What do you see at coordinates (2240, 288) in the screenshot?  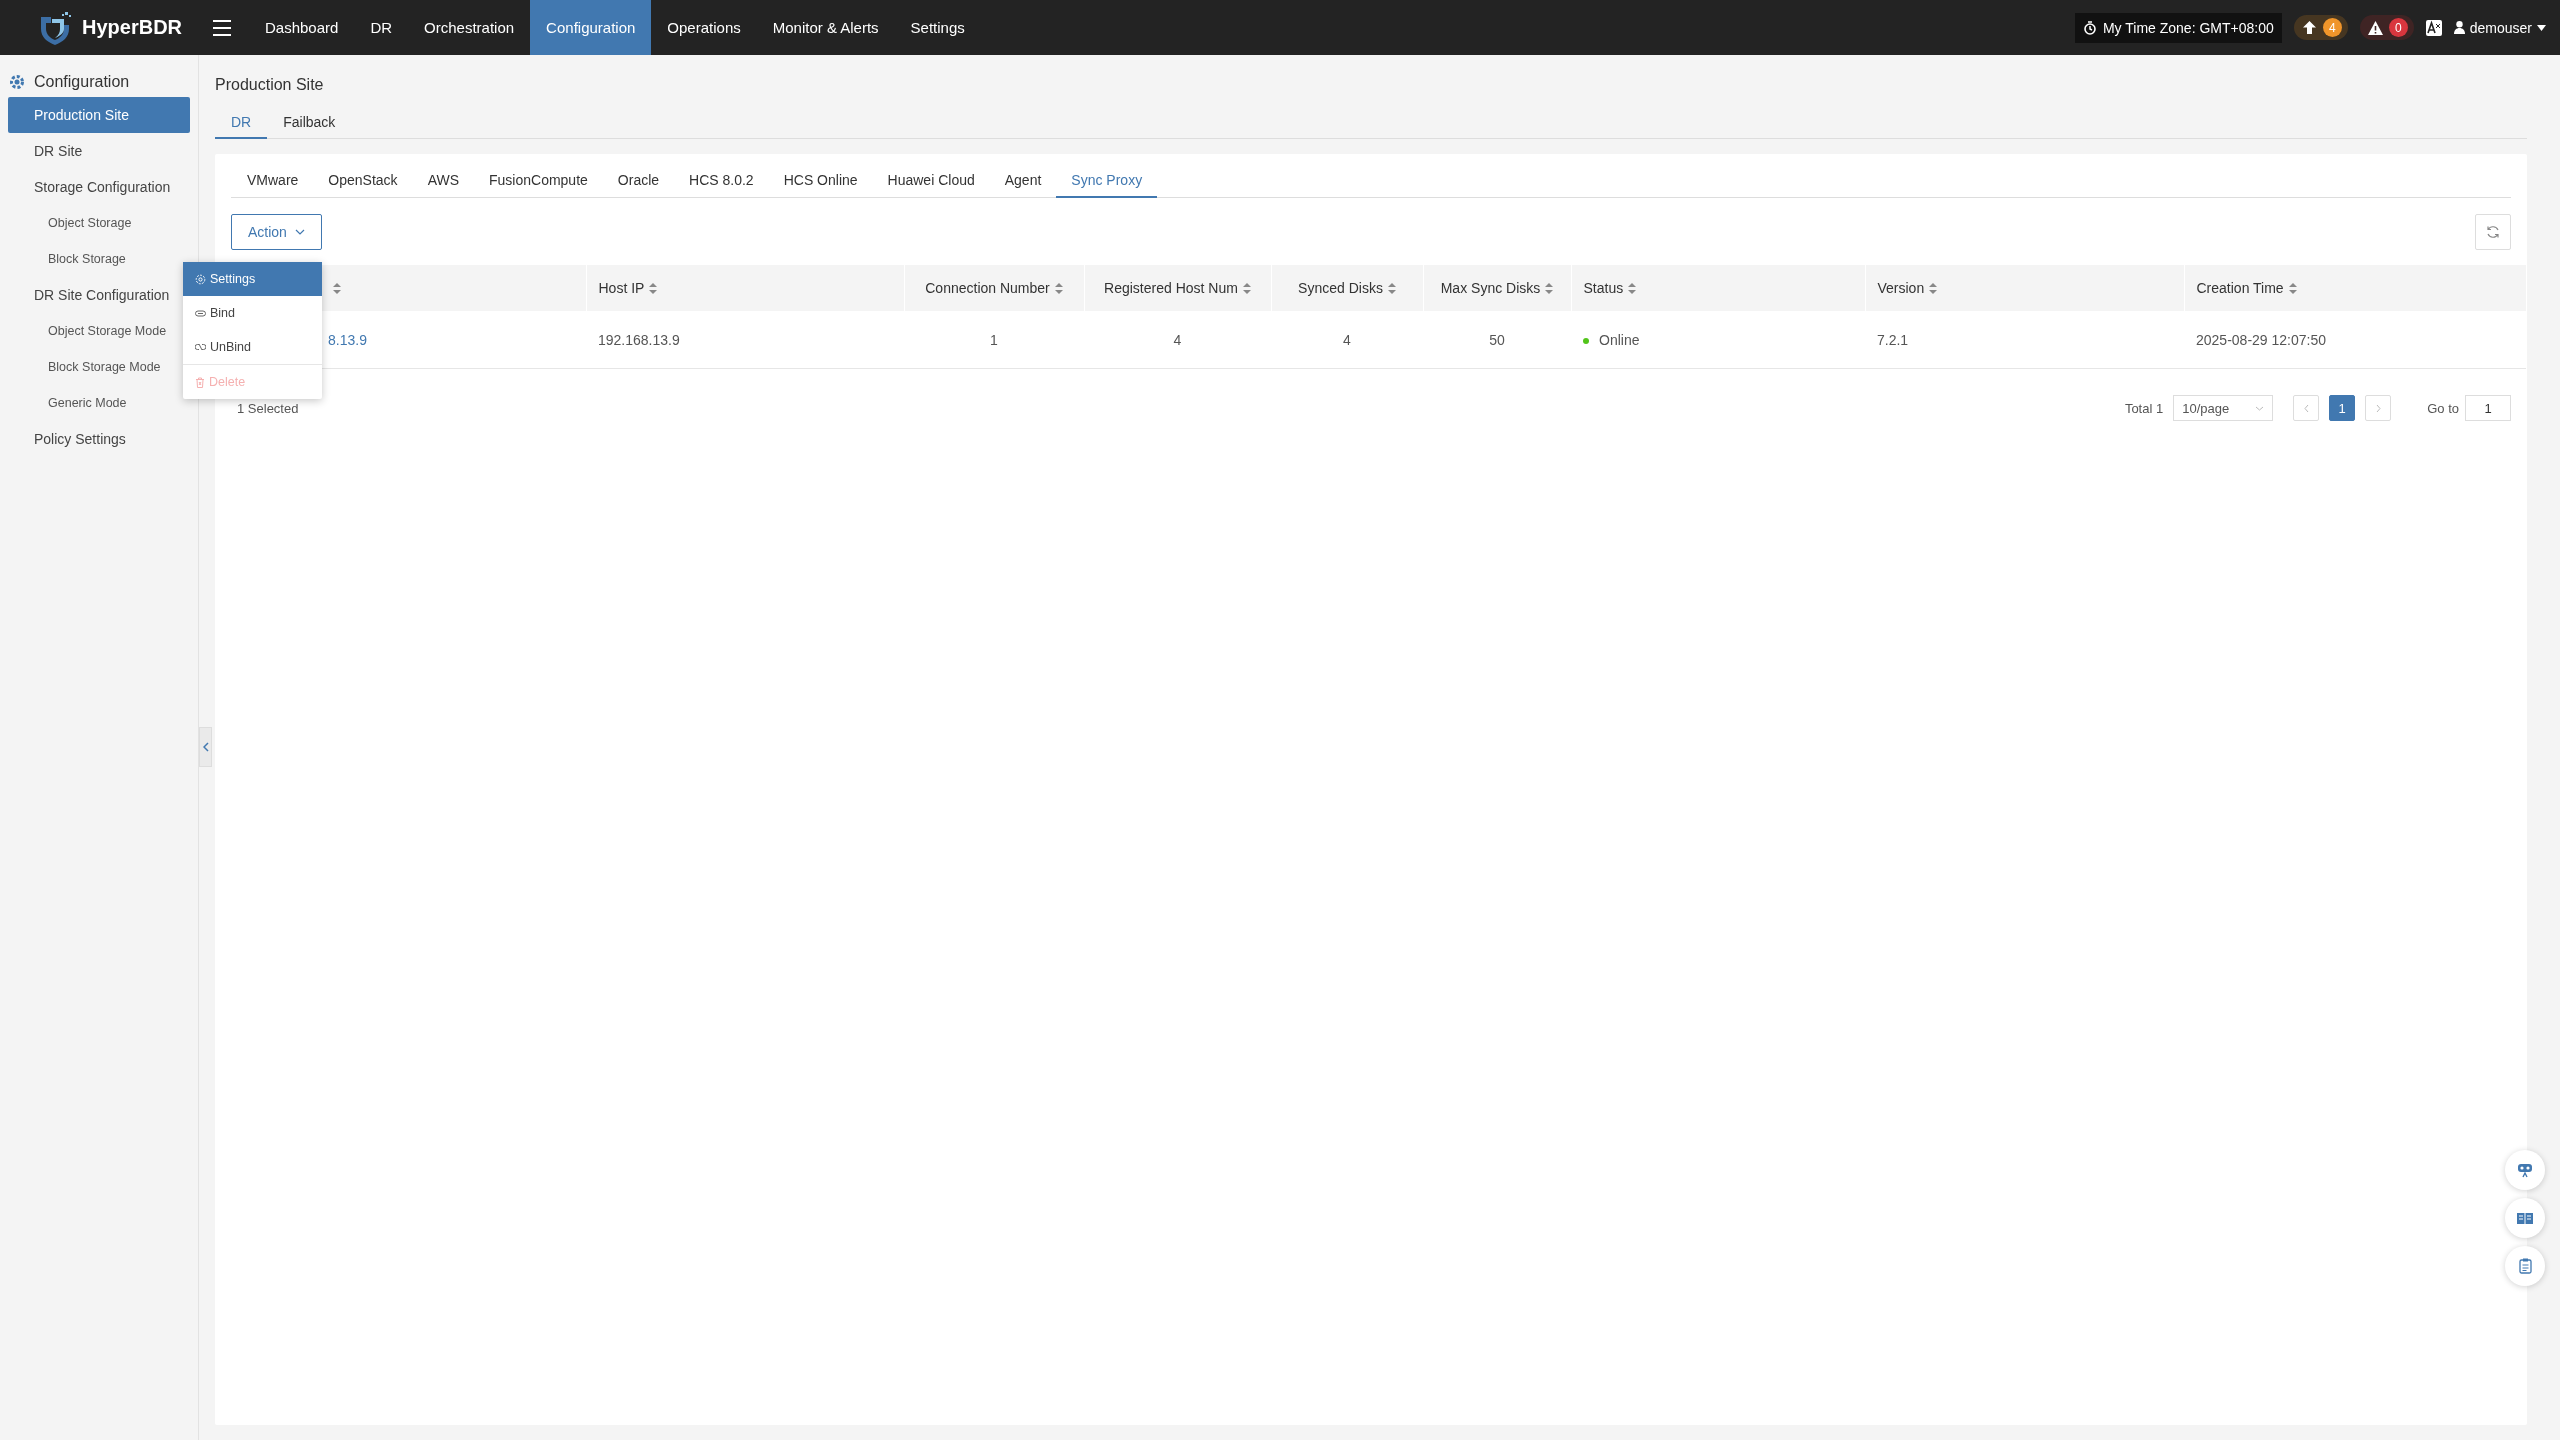 I see `column-header: Creation Time` at bounding box center [2240, 288].